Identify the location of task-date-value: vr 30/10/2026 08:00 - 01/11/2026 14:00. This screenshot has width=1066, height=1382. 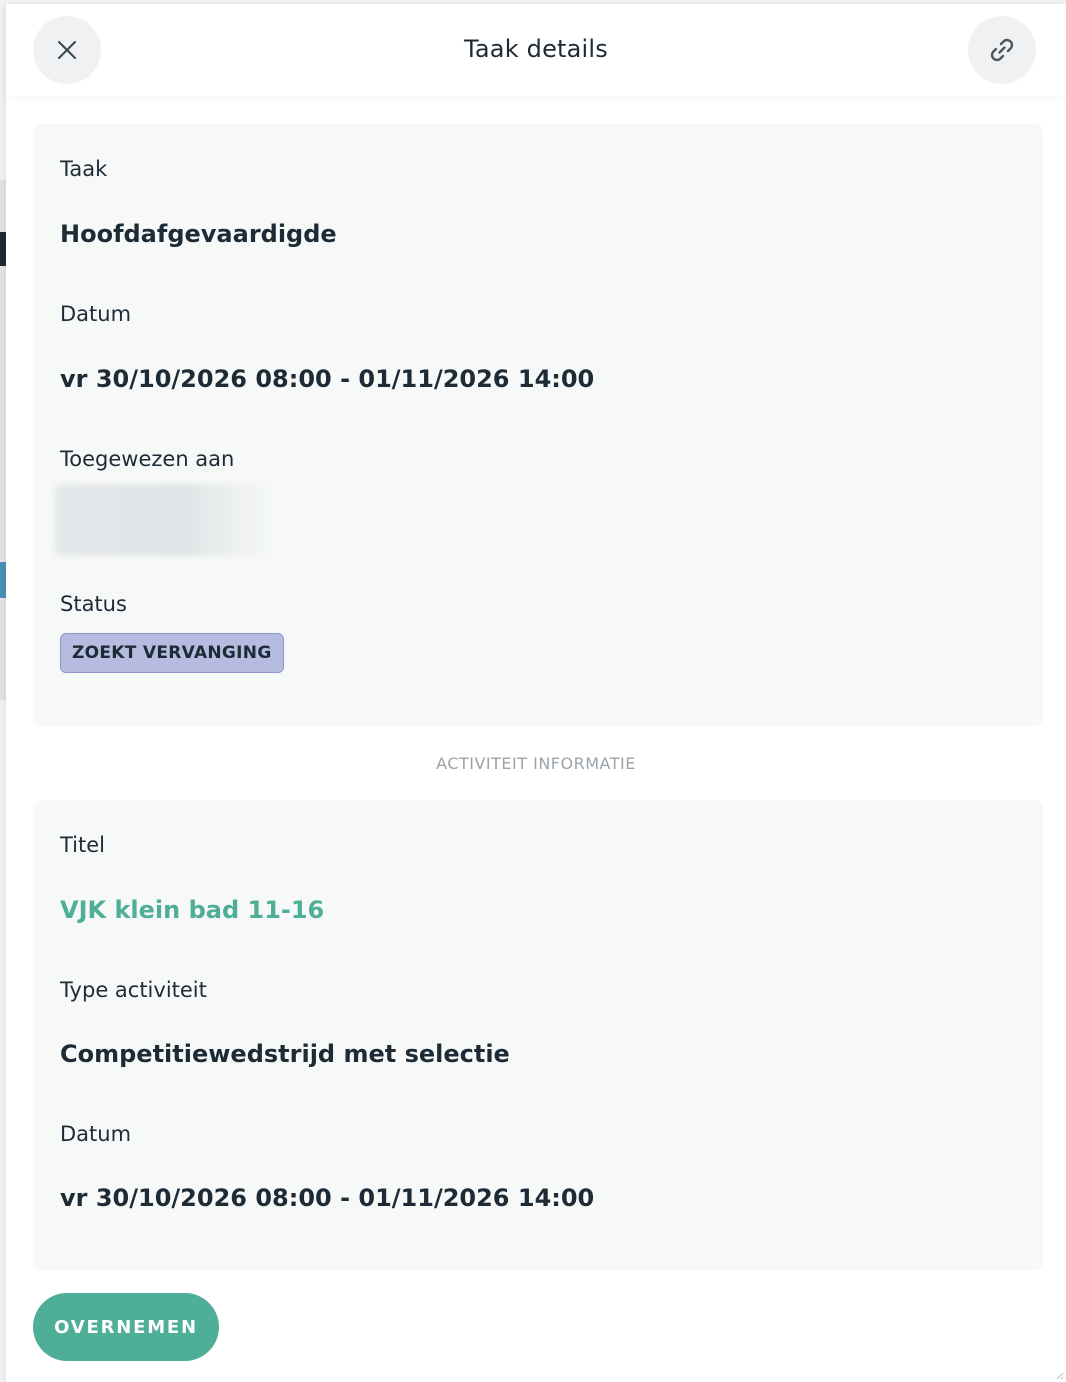
(327, 379).